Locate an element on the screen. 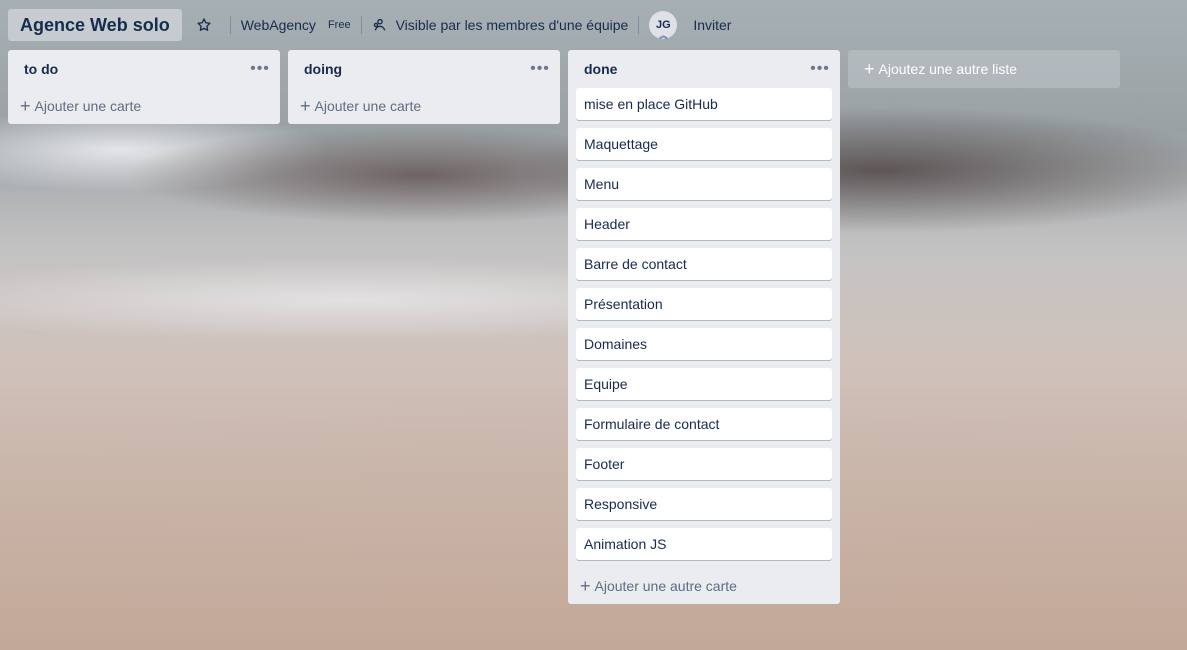 This screenshot has width=1187, height=650. invite-button: Inviter is located at coordinates (712, 25).